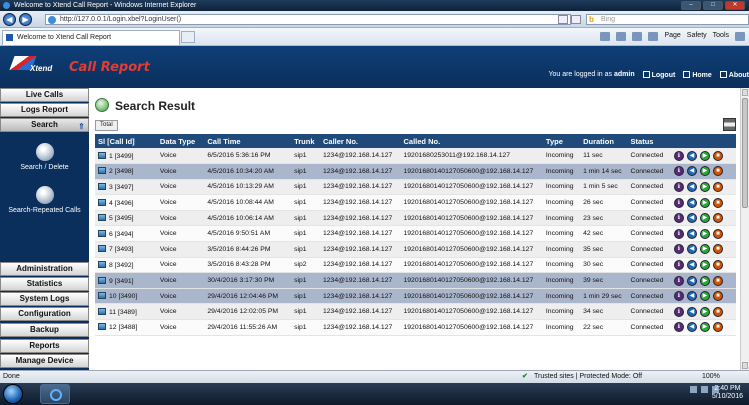 The height and width of the screenshot is (405, 749). I want to click on sidebar-item-system-logs: System Logs, so click(44, 299).